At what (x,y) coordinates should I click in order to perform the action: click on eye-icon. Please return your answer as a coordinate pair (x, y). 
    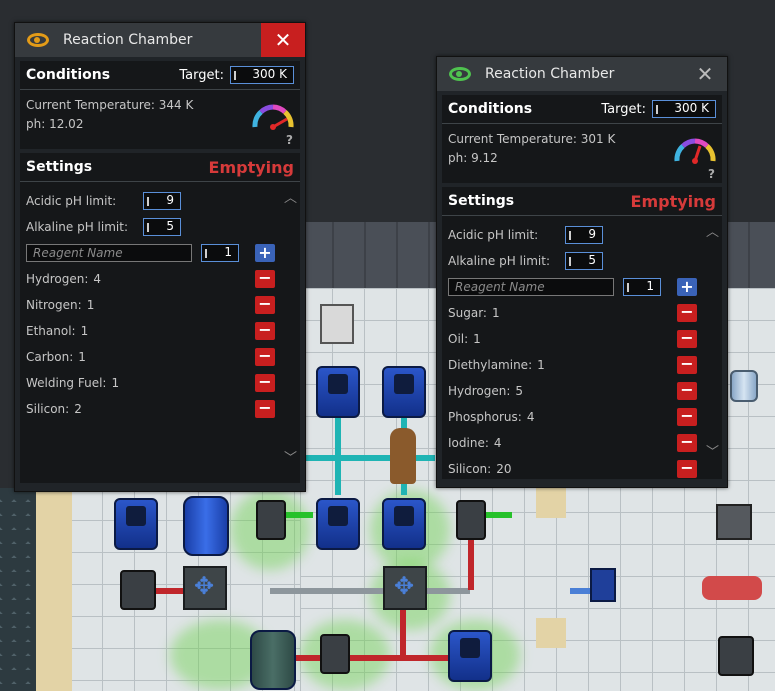
    Looking at the image, I should click on (460, 74).